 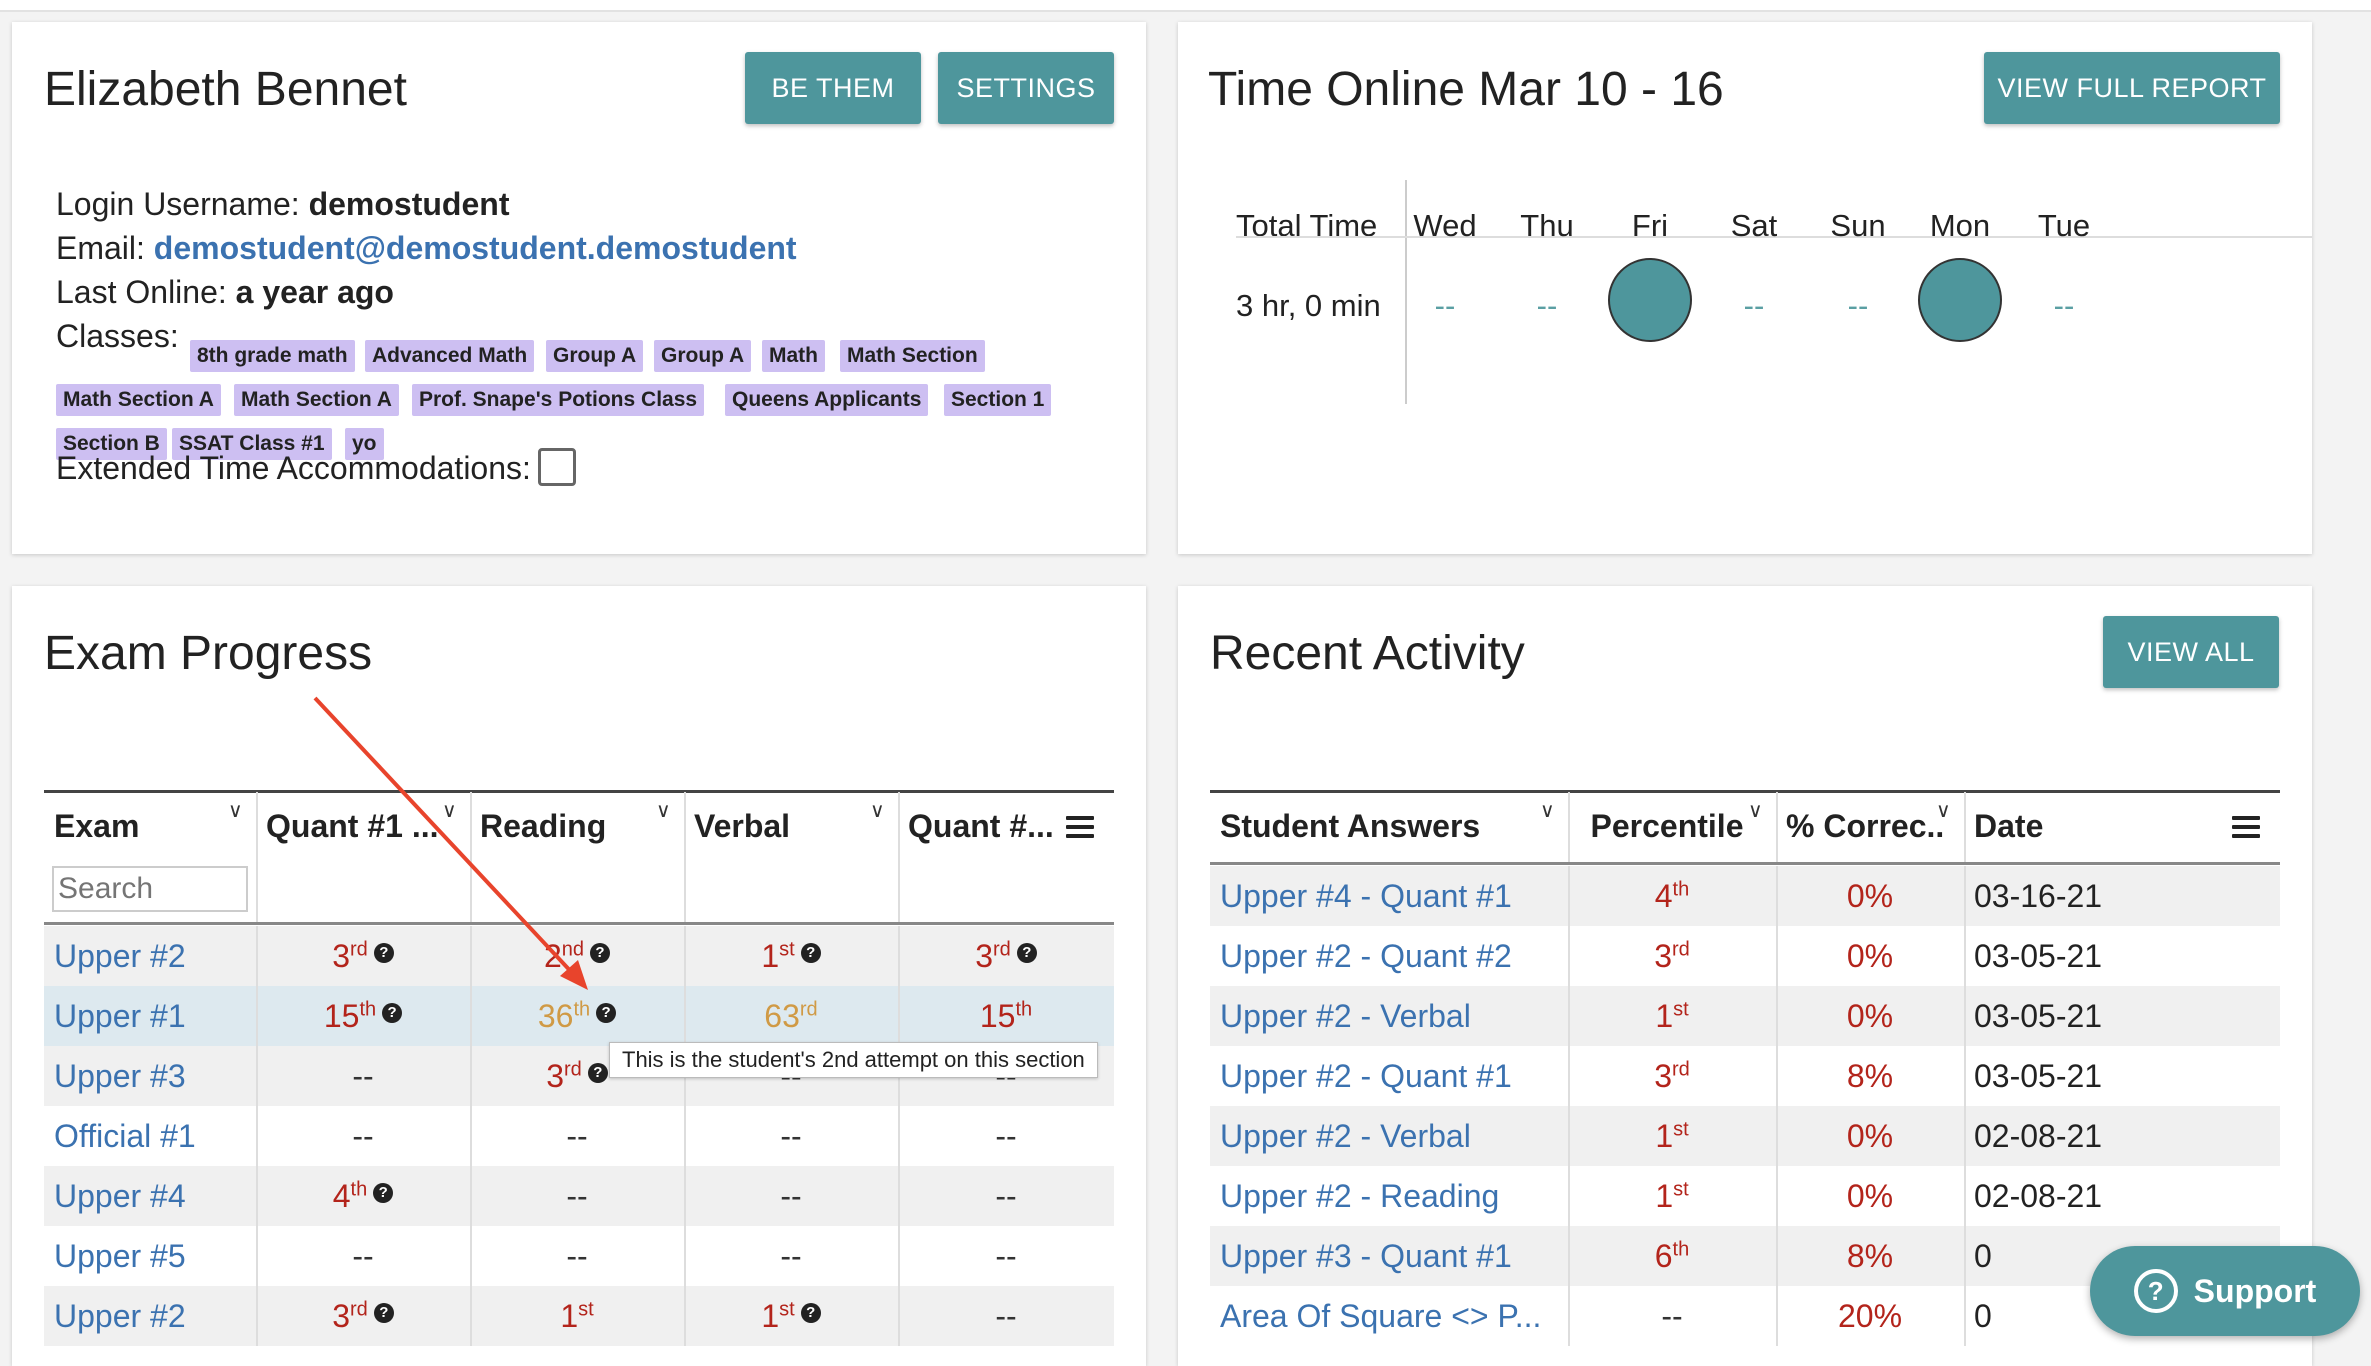 I want to click on activity-link: Upper #2 - Reading, so click(x=1390, y=1196).